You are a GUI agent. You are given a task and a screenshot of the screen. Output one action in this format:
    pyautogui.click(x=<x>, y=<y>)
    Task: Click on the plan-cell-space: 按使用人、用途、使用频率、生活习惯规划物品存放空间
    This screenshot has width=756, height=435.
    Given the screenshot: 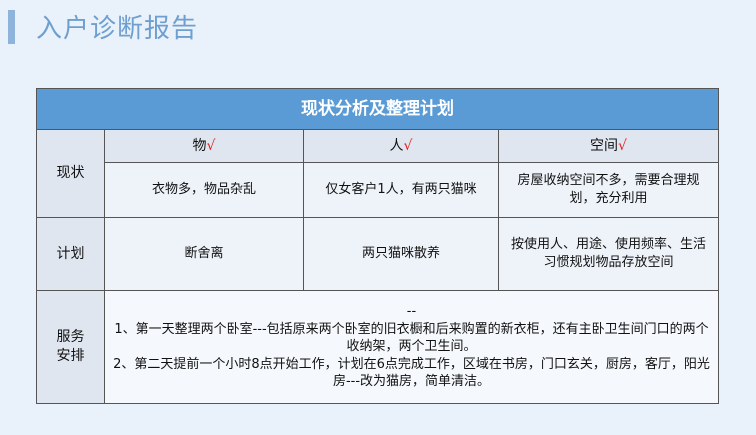 What is the action you would take?
    pyautogui.click(x=608, y=254)
    